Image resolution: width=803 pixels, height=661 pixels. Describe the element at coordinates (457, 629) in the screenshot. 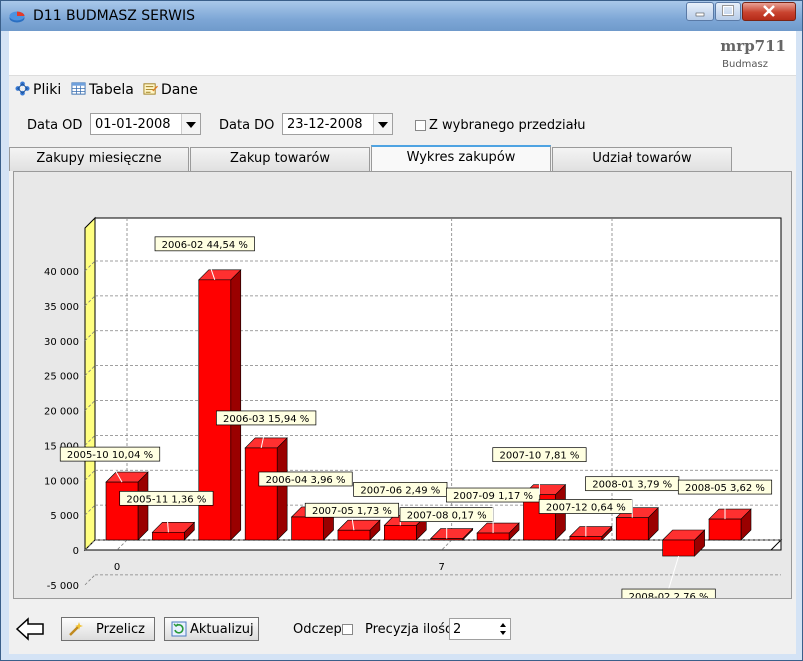

I see `precision-value: 2` at that location.